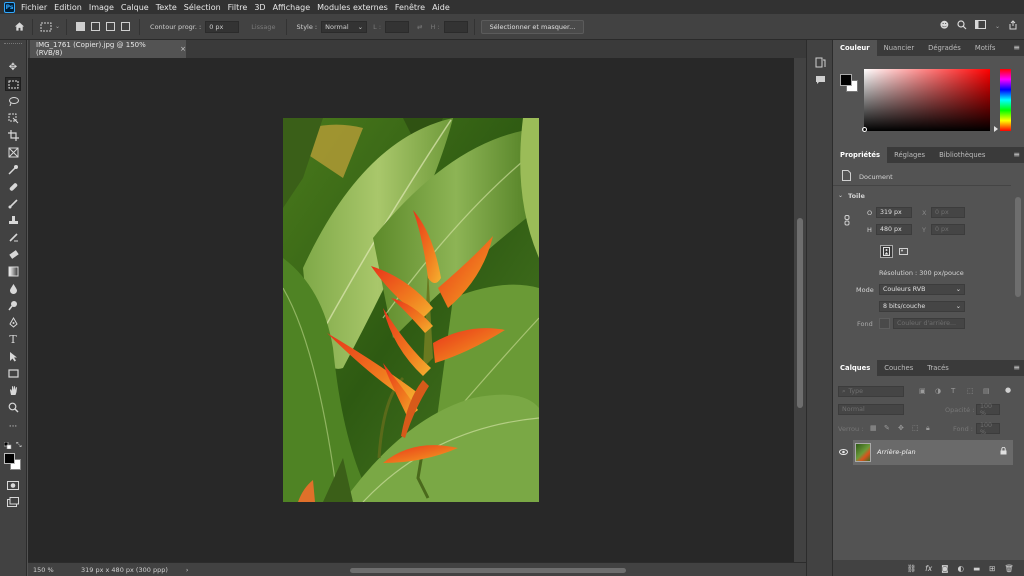  Describe the element at coordinates (9, 458) in the screenshot. I see `foreground-color-swatch-top` at that location.